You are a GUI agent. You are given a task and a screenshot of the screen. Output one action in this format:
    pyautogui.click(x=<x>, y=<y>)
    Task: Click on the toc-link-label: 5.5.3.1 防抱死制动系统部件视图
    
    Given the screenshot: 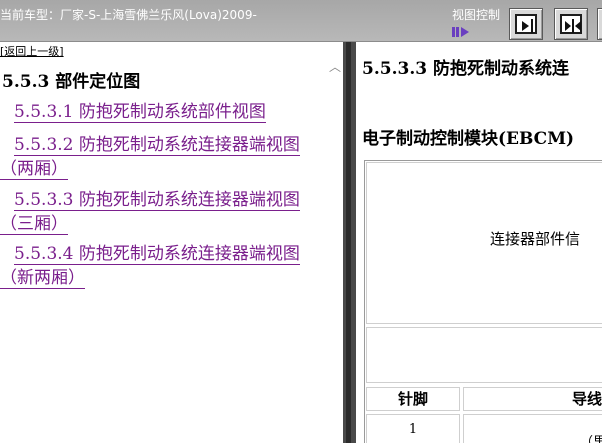 What is the action you would take?
    pyautogui.click(x=140, y=112)
    